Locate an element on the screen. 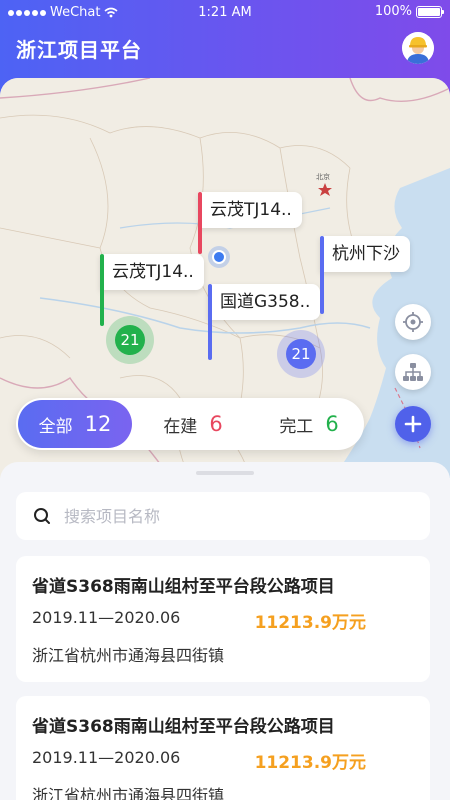 This screenshot has width=450, height=800. status-filter: 全部 12 在建 6 完工 6 is located at coordinates (190, 424).